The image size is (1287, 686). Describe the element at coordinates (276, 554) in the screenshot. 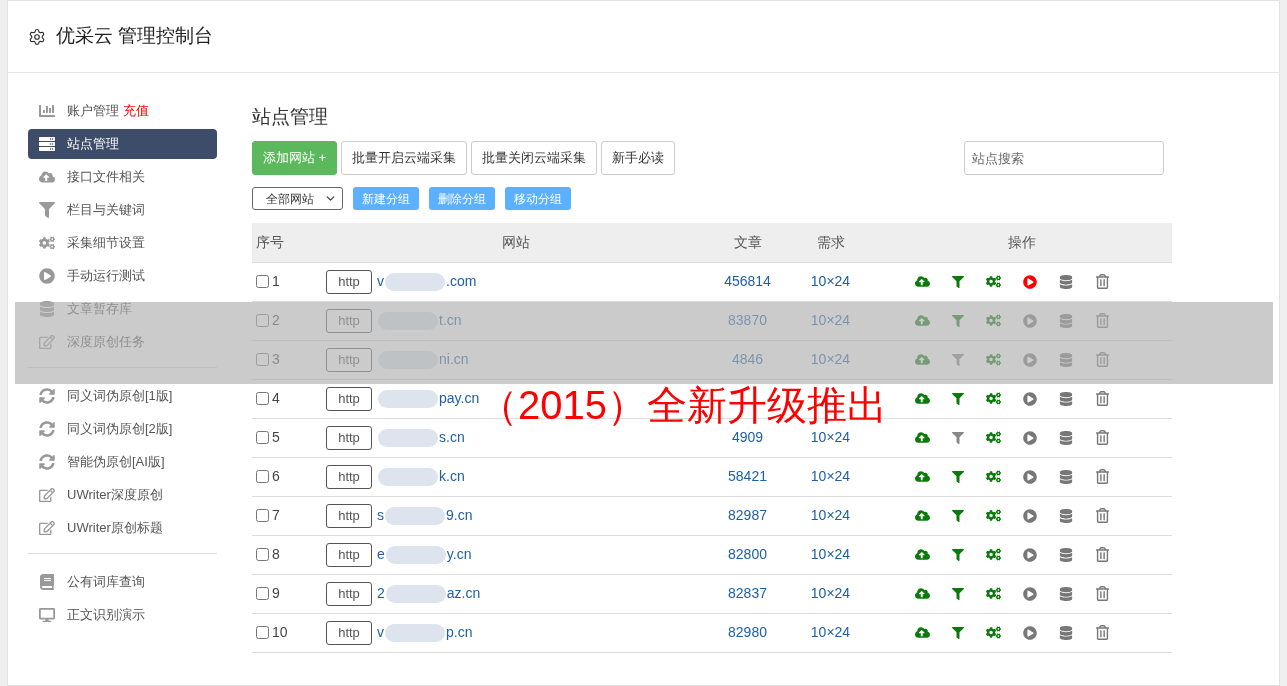

I see `row-number: 8` at that location.